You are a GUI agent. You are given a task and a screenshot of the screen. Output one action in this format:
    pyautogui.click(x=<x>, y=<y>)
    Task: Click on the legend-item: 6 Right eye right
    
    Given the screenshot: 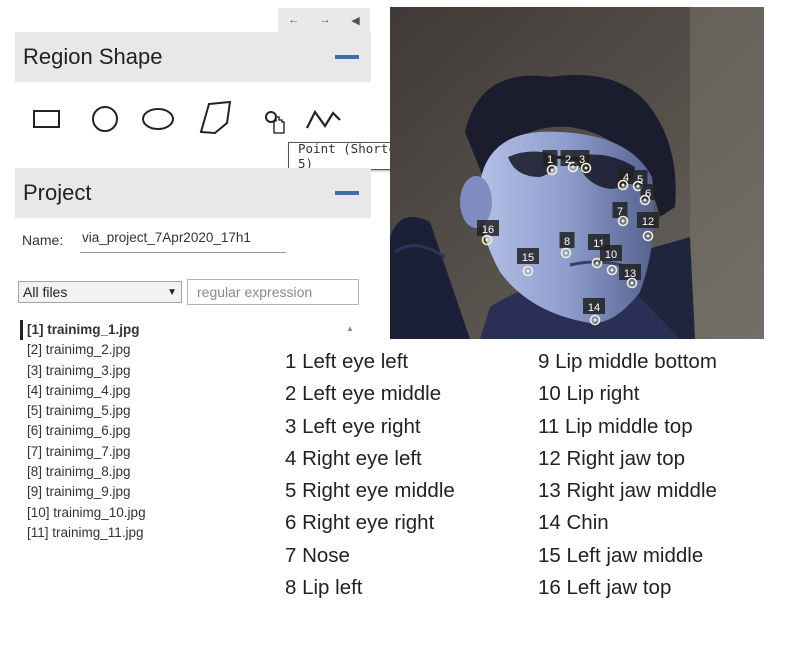 What is the action you would take?
    pyautogui.click(x=360, y=523)
    